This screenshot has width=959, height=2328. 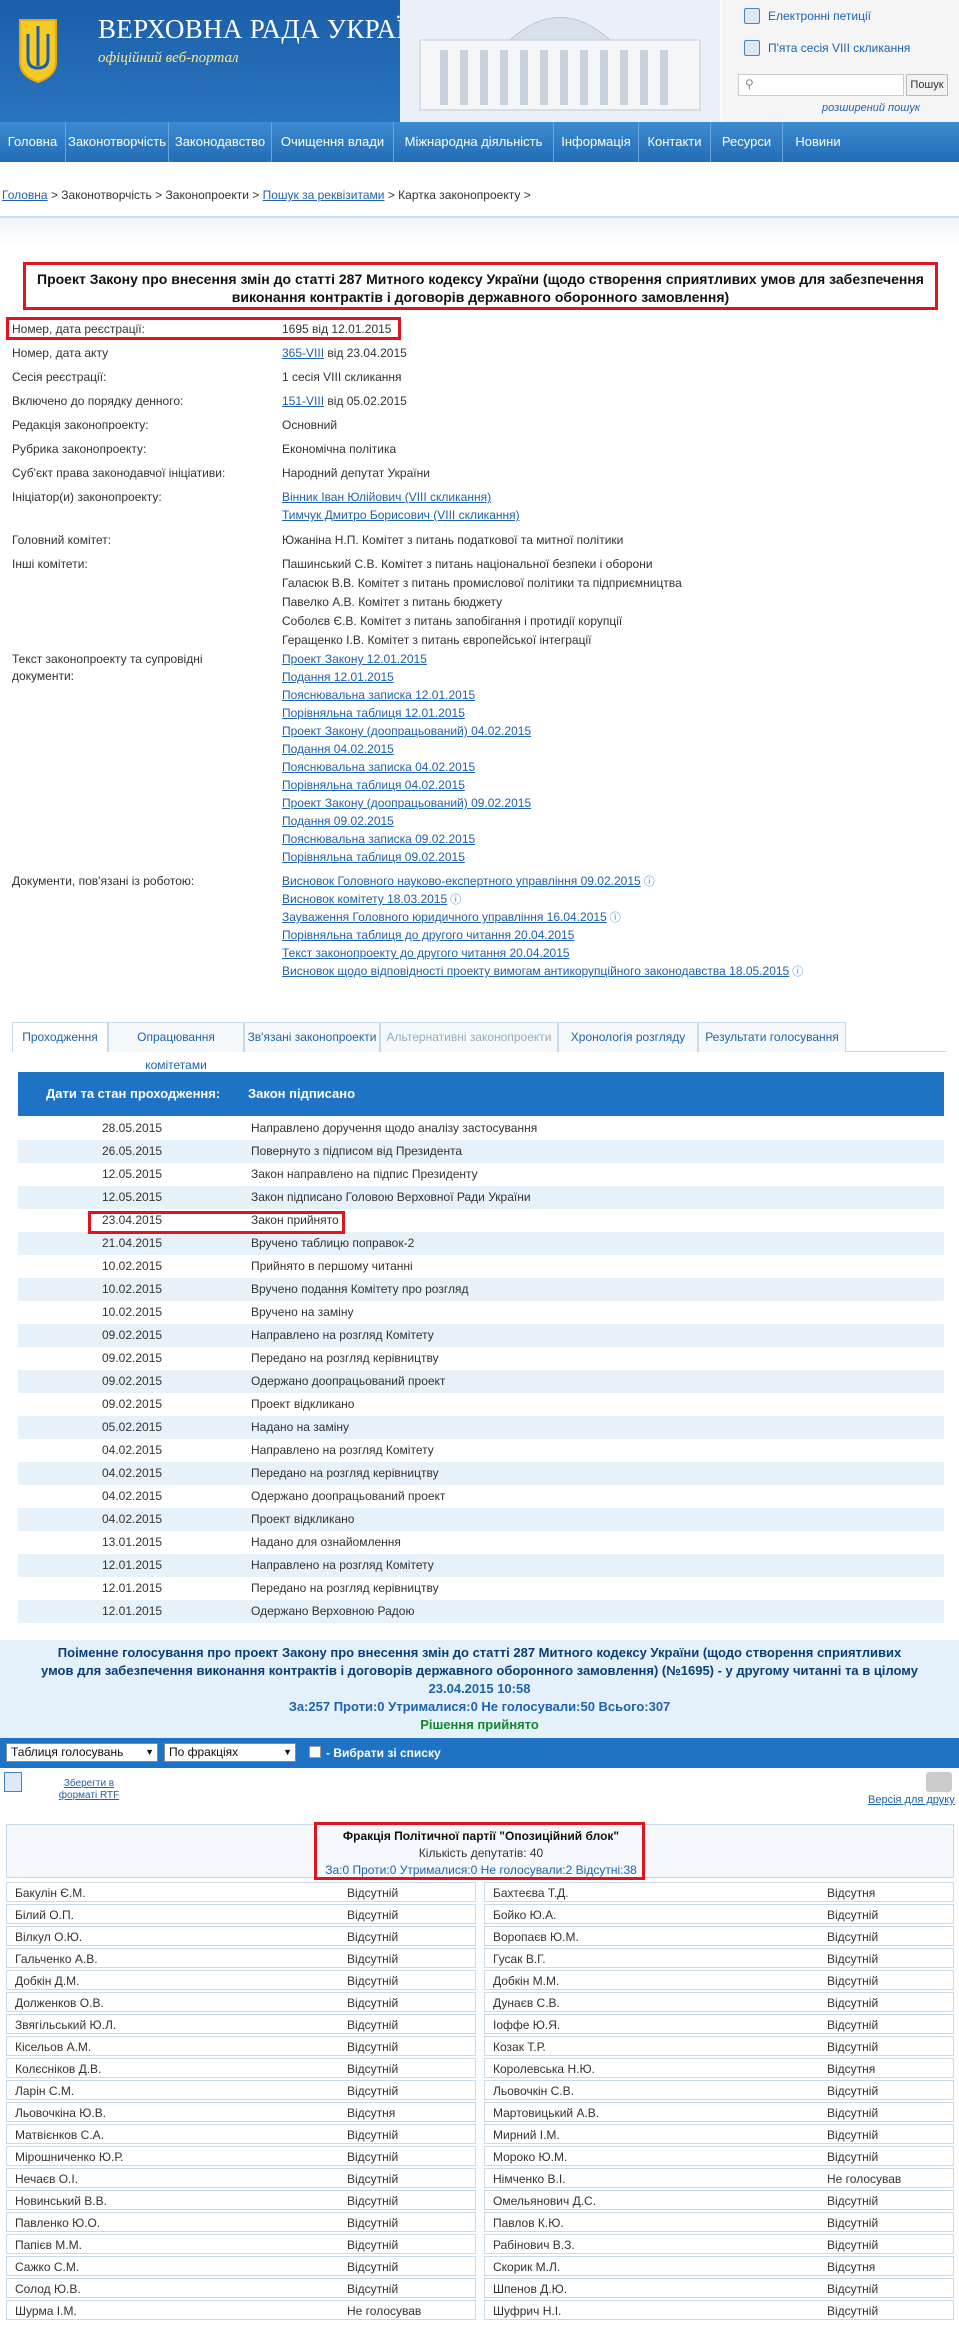 I want to click on faction-select: По фракціях ▼, so click(x=230, y=1752).